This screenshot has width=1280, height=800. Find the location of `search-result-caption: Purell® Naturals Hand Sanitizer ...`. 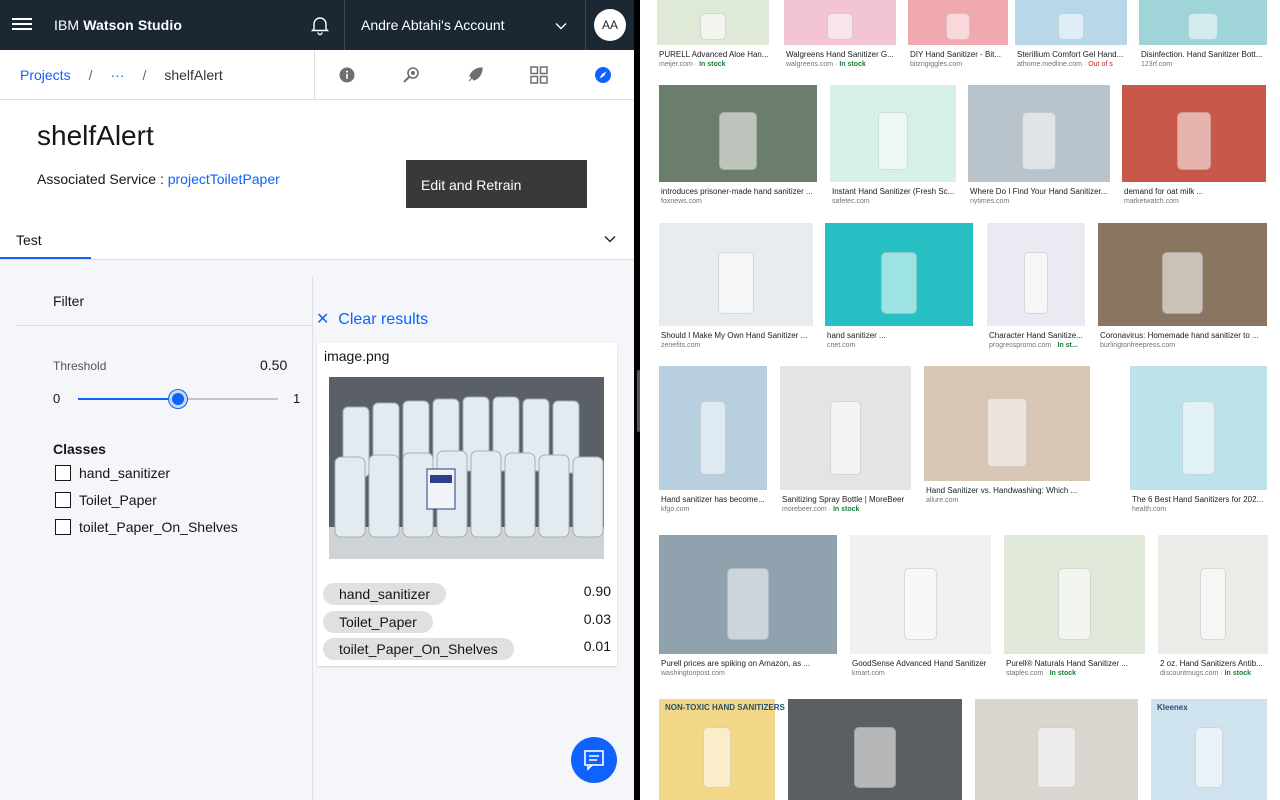

search-result-caption: Purell® Naturals Hand Sanitizer ... is located at coordinates (1079, 663).